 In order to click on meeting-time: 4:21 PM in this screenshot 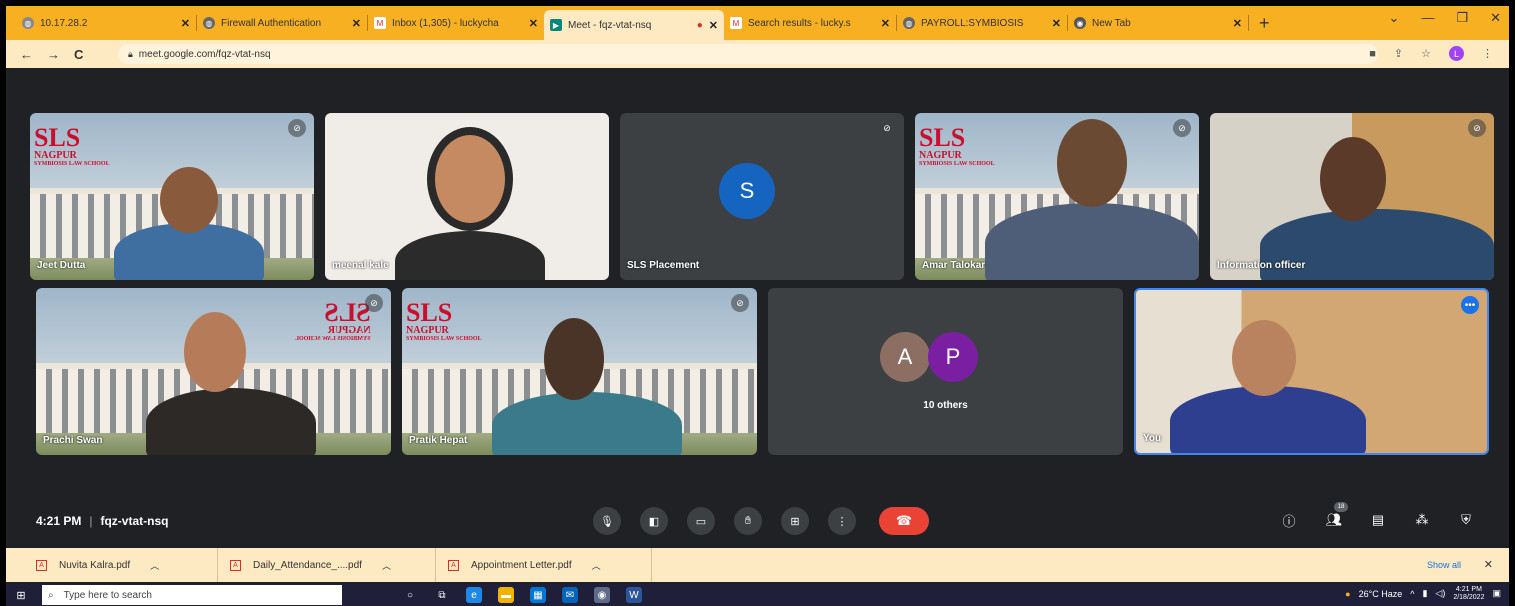, I will do `click(59, 521)`.